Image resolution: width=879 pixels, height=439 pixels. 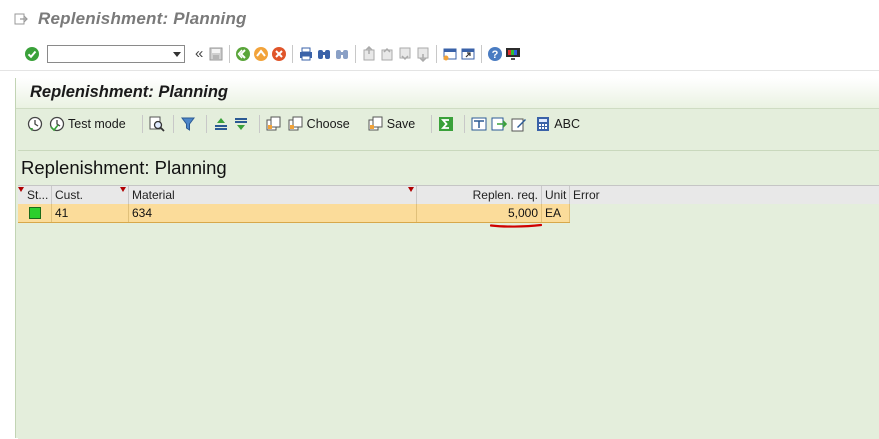 What do you see at coordinates (567, 124) in the screenshot?
I see `abc-label: ABC` at bounding box center [567, 124].